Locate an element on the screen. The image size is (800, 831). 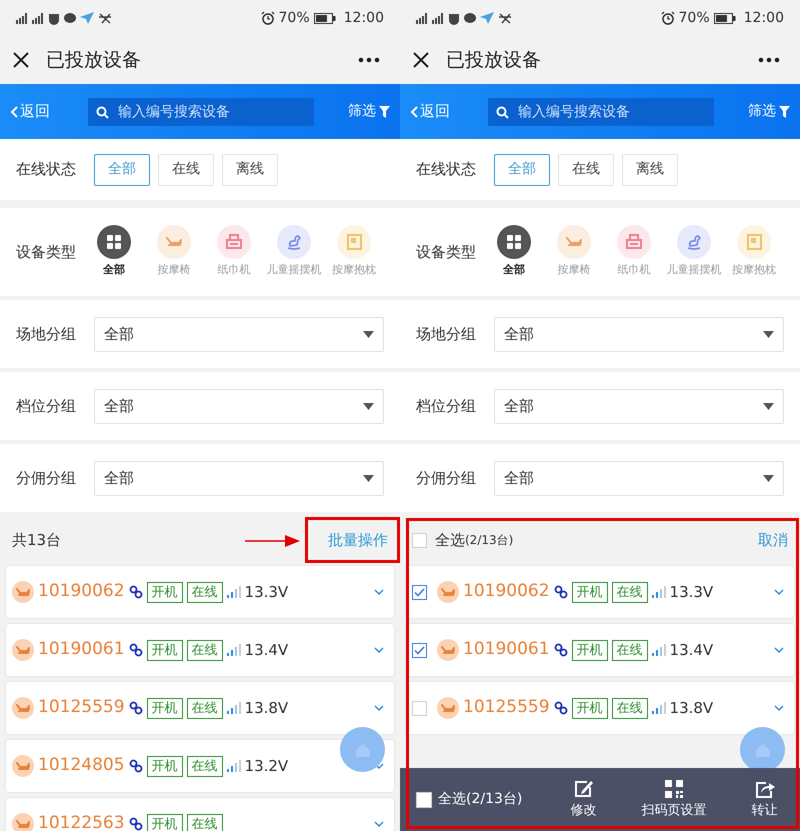
device-id: 10190062 is located at coordinates (506, 592).